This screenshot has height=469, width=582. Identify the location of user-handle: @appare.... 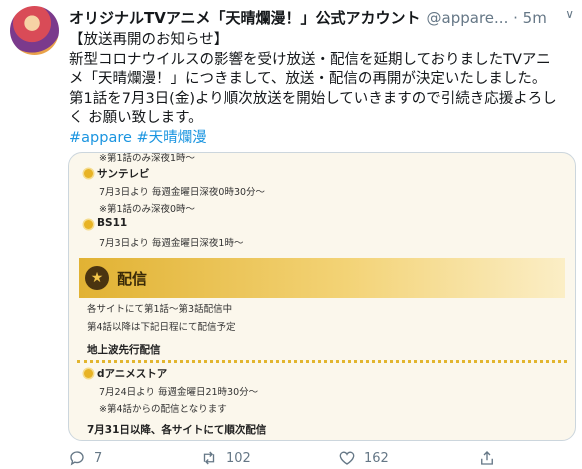
(468, 18).